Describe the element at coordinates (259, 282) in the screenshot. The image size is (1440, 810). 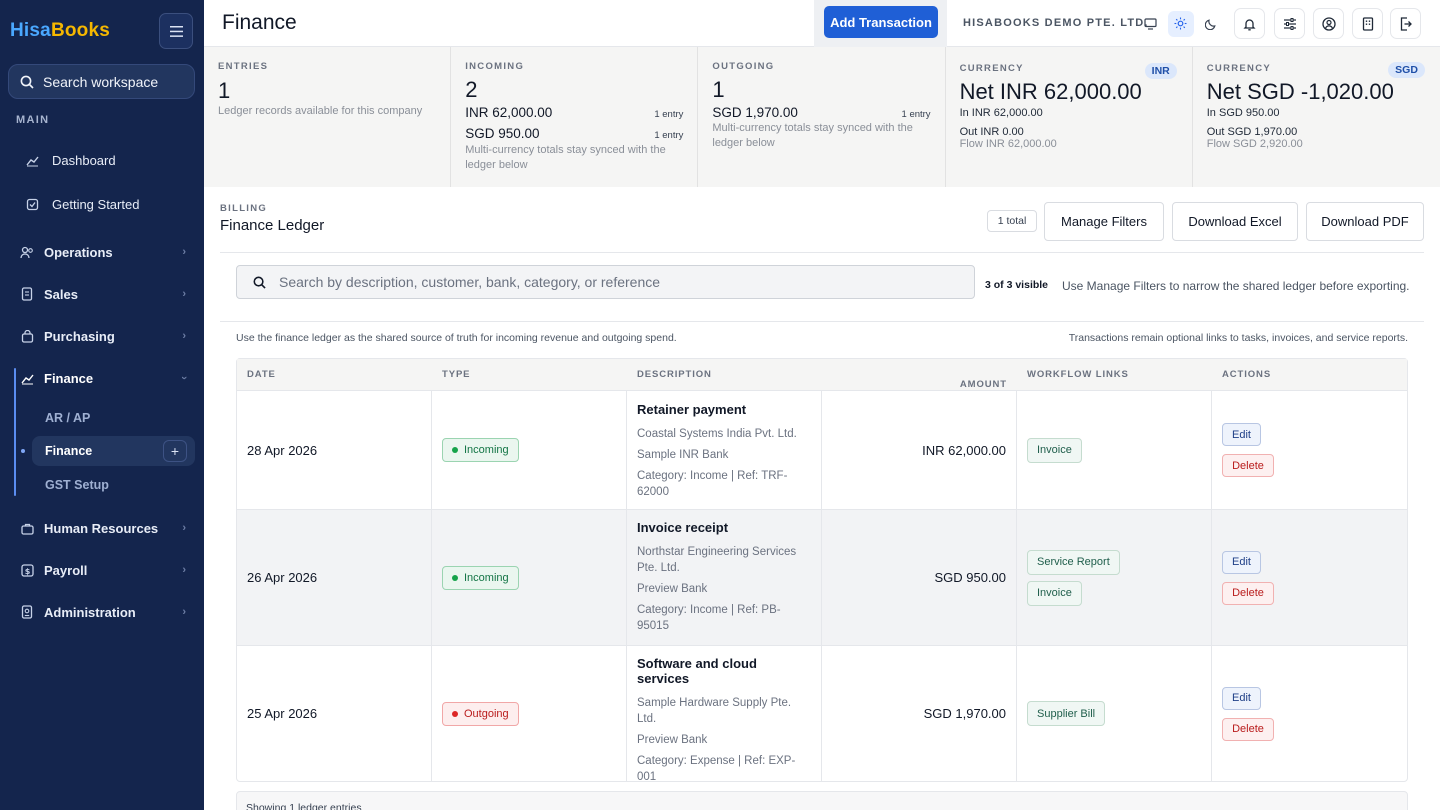
I see `search-icon` at that location.